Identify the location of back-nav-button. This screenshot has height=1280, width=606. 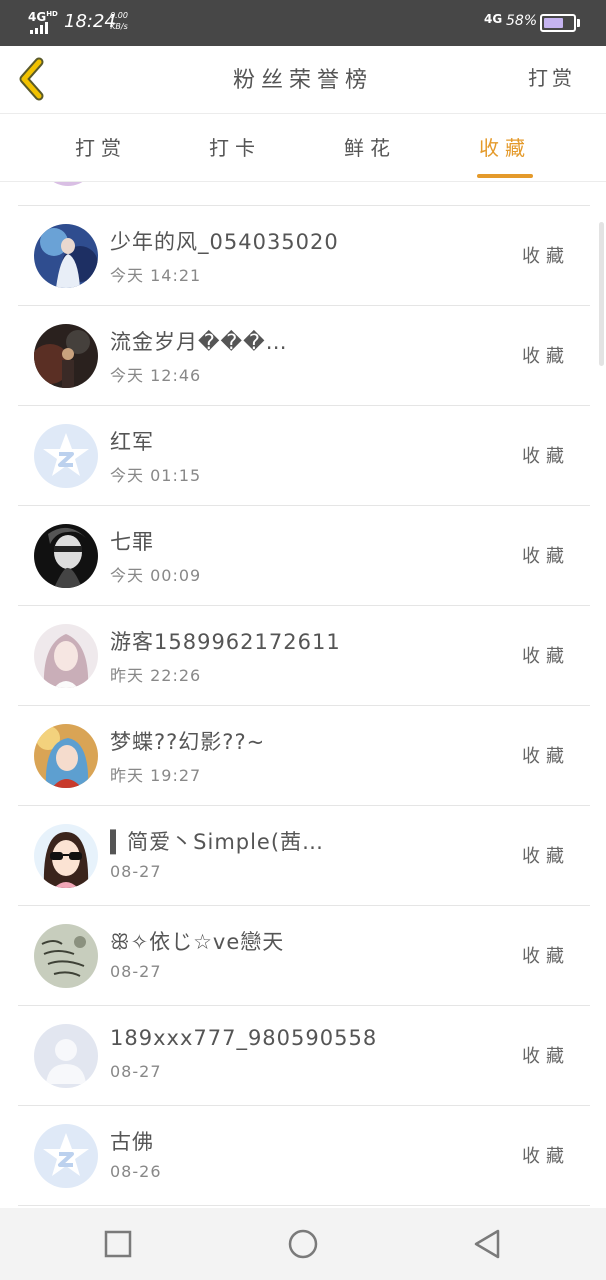
(487, 1244).